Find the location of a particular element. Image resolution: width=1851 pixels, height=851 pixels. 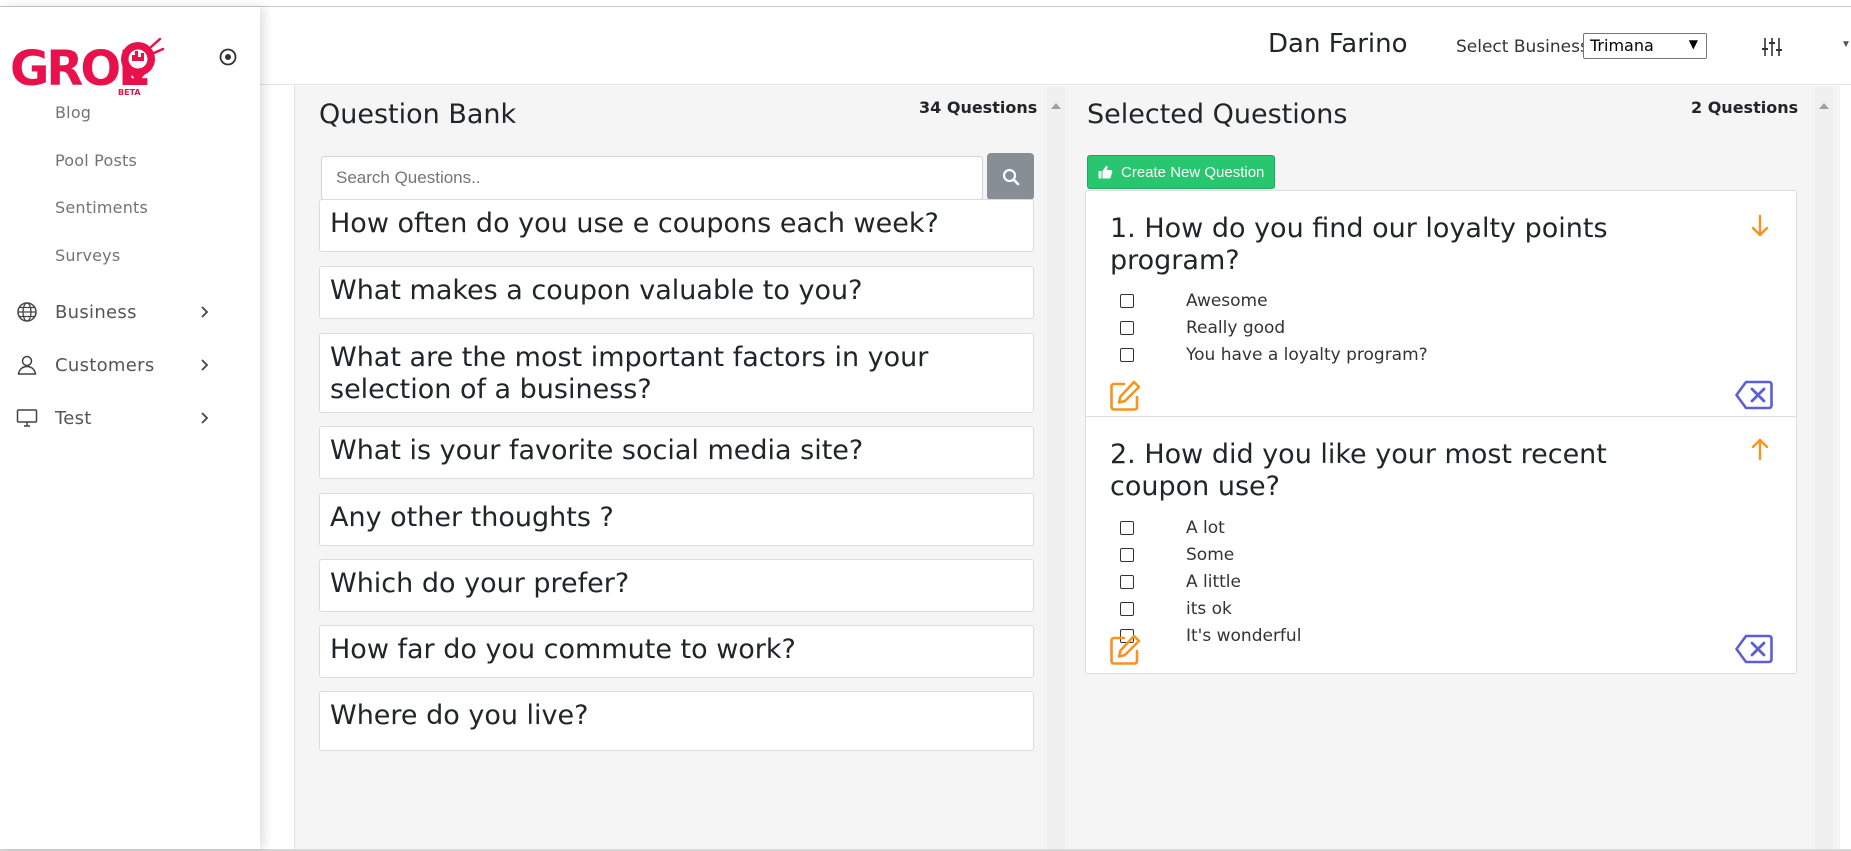

sidebar-item-label: Customers is located at coordinates (105, 365).